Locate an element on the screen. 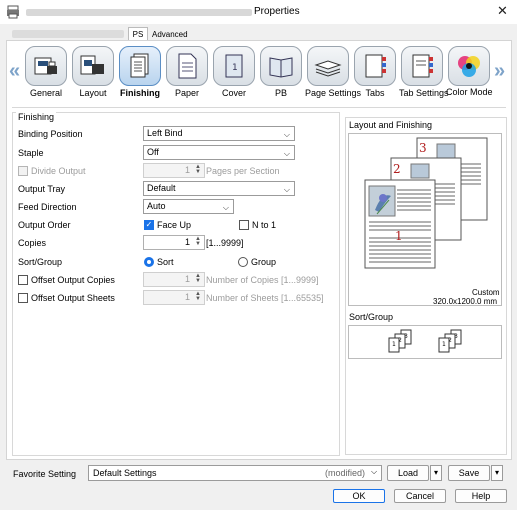  save-button: Save is located at coordinates (469, 473).